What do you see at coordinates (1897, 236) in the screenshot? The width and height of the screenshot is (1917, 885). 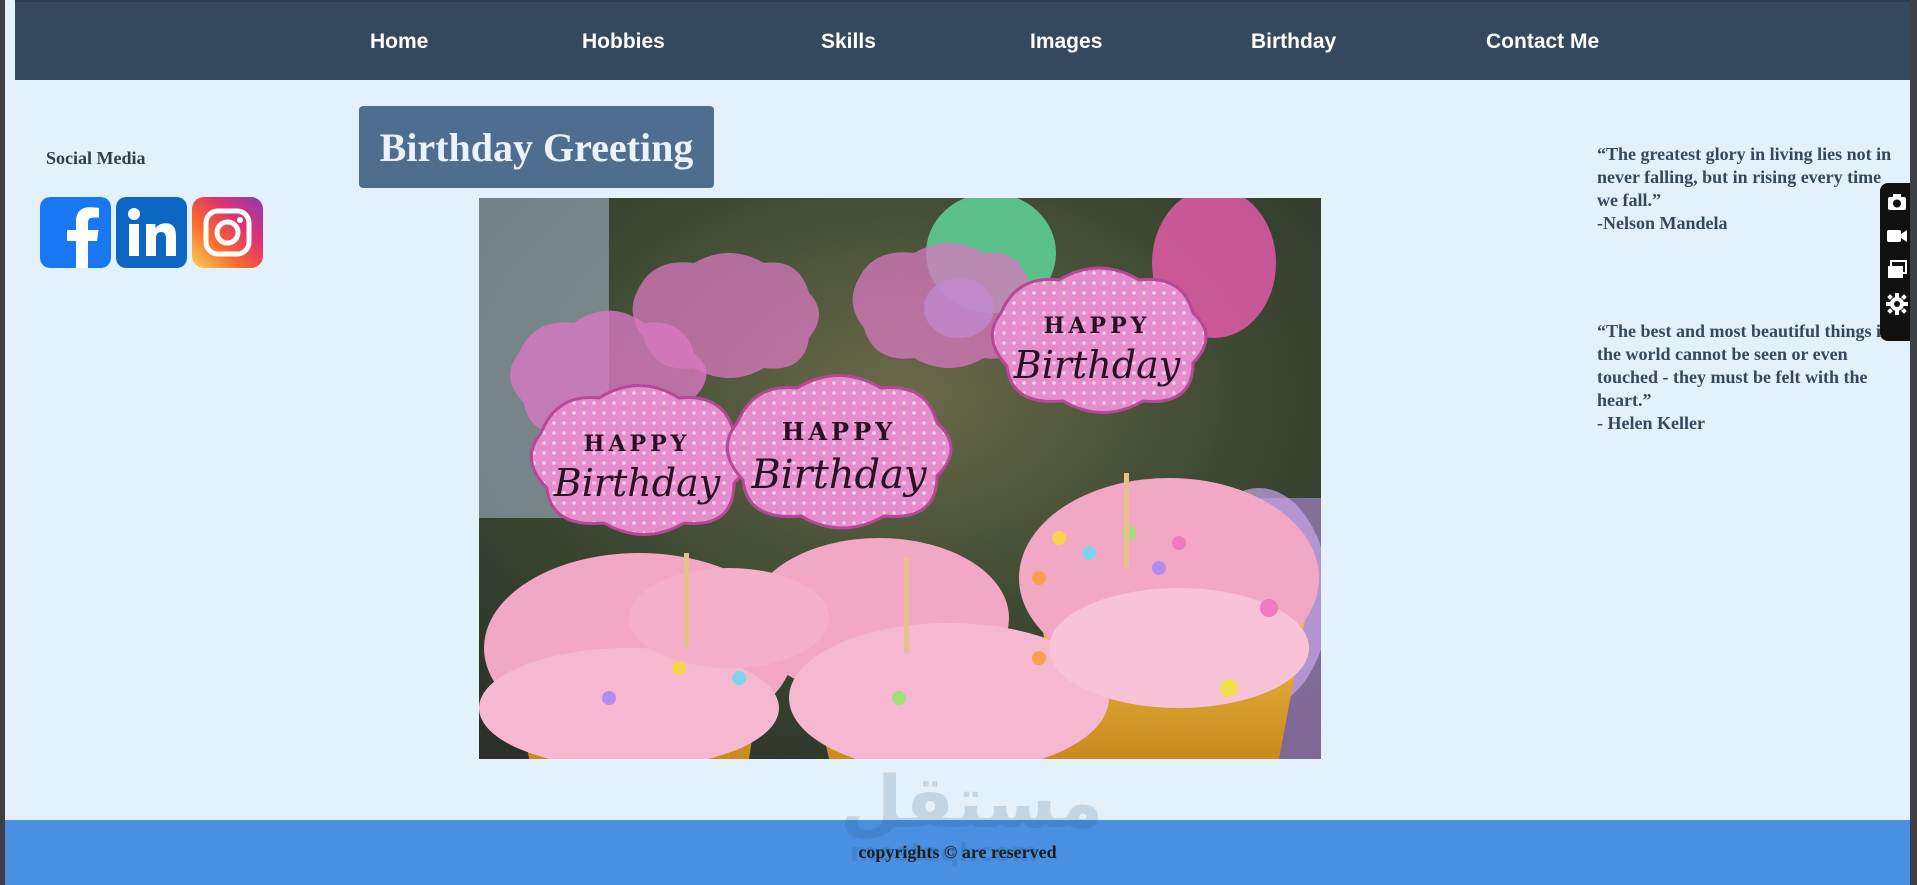 I see `video-icon` at bounding box center [1897, 236].